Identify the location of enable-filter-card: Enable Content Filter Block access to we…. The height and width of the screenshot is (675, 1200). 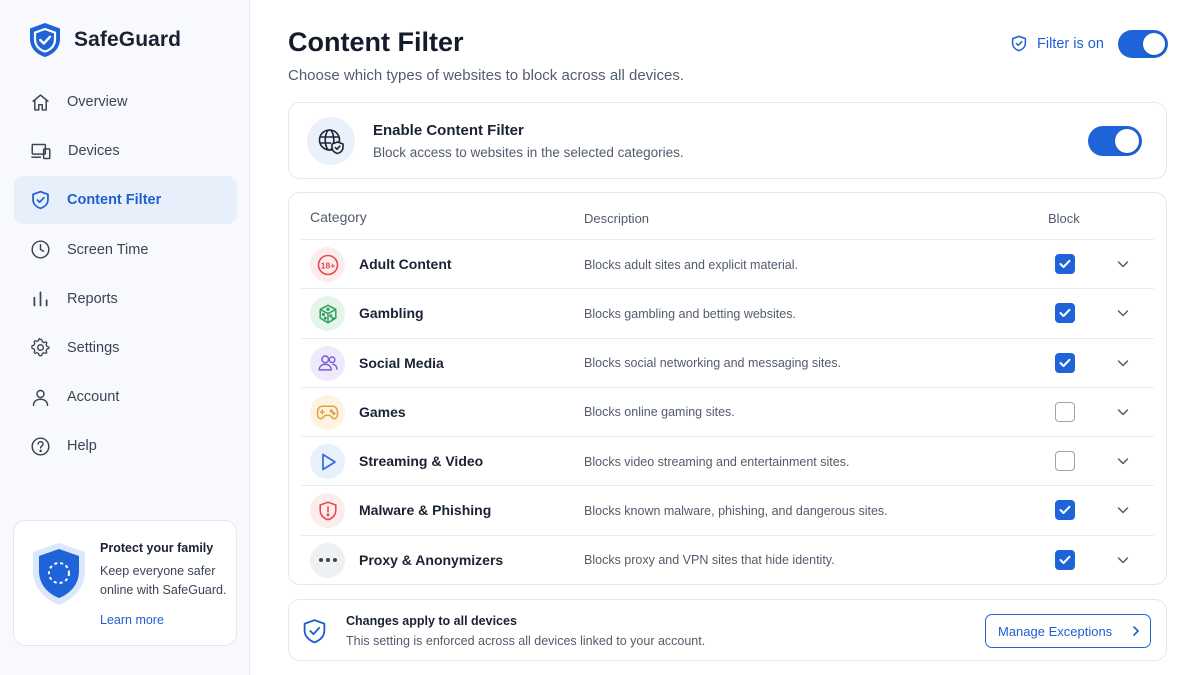
(727, 140).